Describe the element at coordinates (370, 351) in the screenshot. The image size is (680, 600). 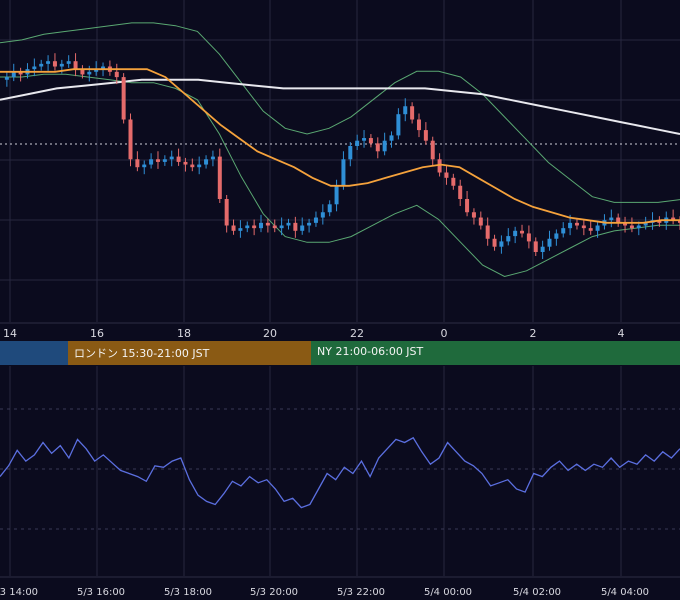
I see `session-ny-label: NY 21:00-06:00 JST` at that location.